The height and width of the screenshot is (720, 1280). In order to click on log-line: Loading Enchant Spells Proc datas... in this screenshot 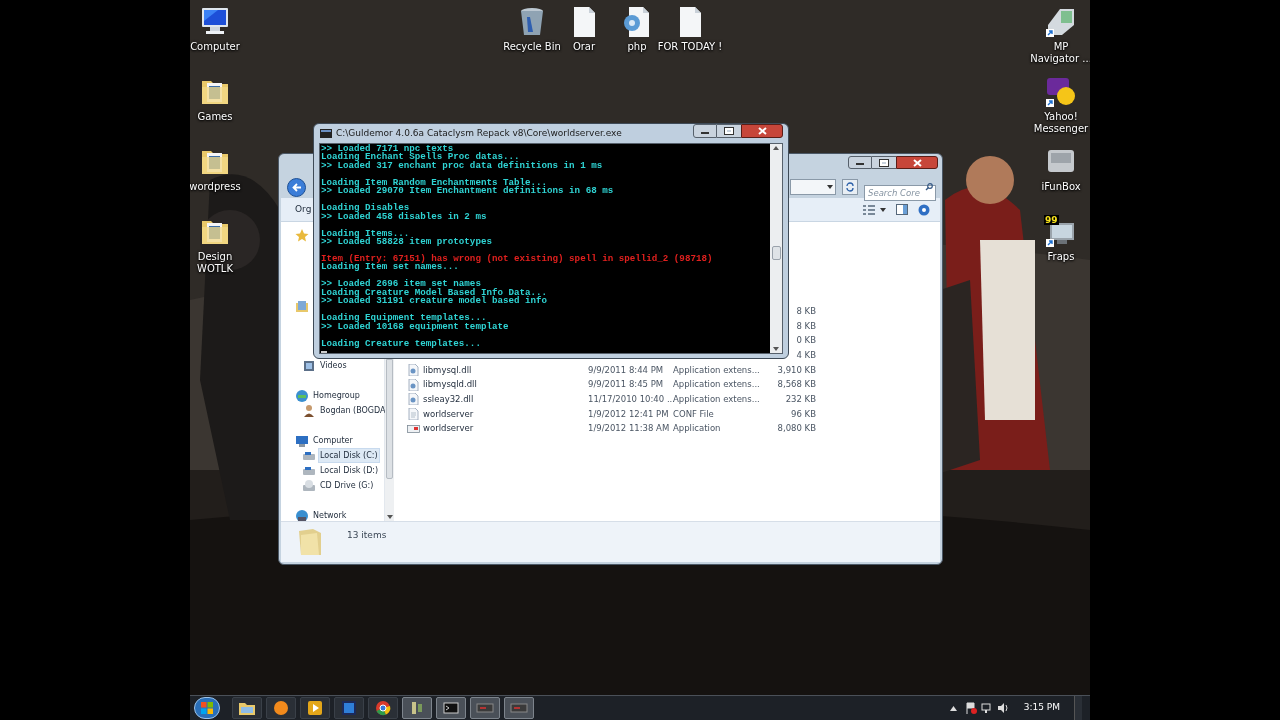, I will do `click(420, 157)`.